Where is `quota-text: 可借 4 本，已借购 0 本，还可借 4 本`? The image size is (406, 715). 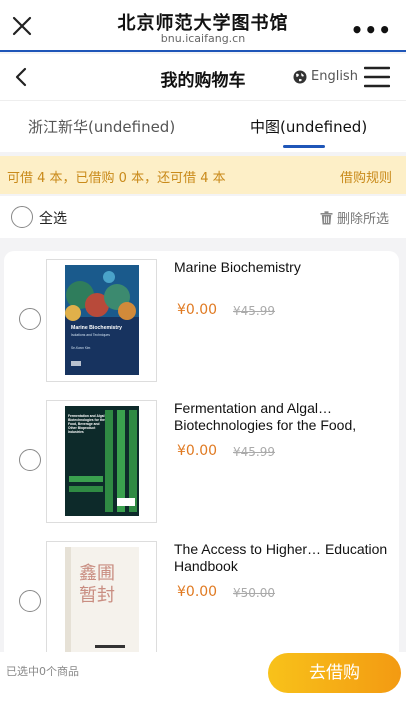 quota-text: 可借 4 本，已借购 0 本，还可借 4 本 is located at coordinates (116, 178).